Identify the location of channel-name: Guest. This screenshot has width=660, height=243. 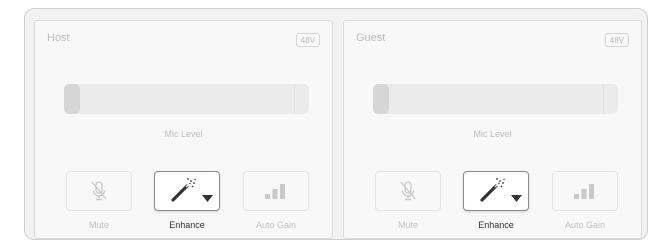
(371, 38).